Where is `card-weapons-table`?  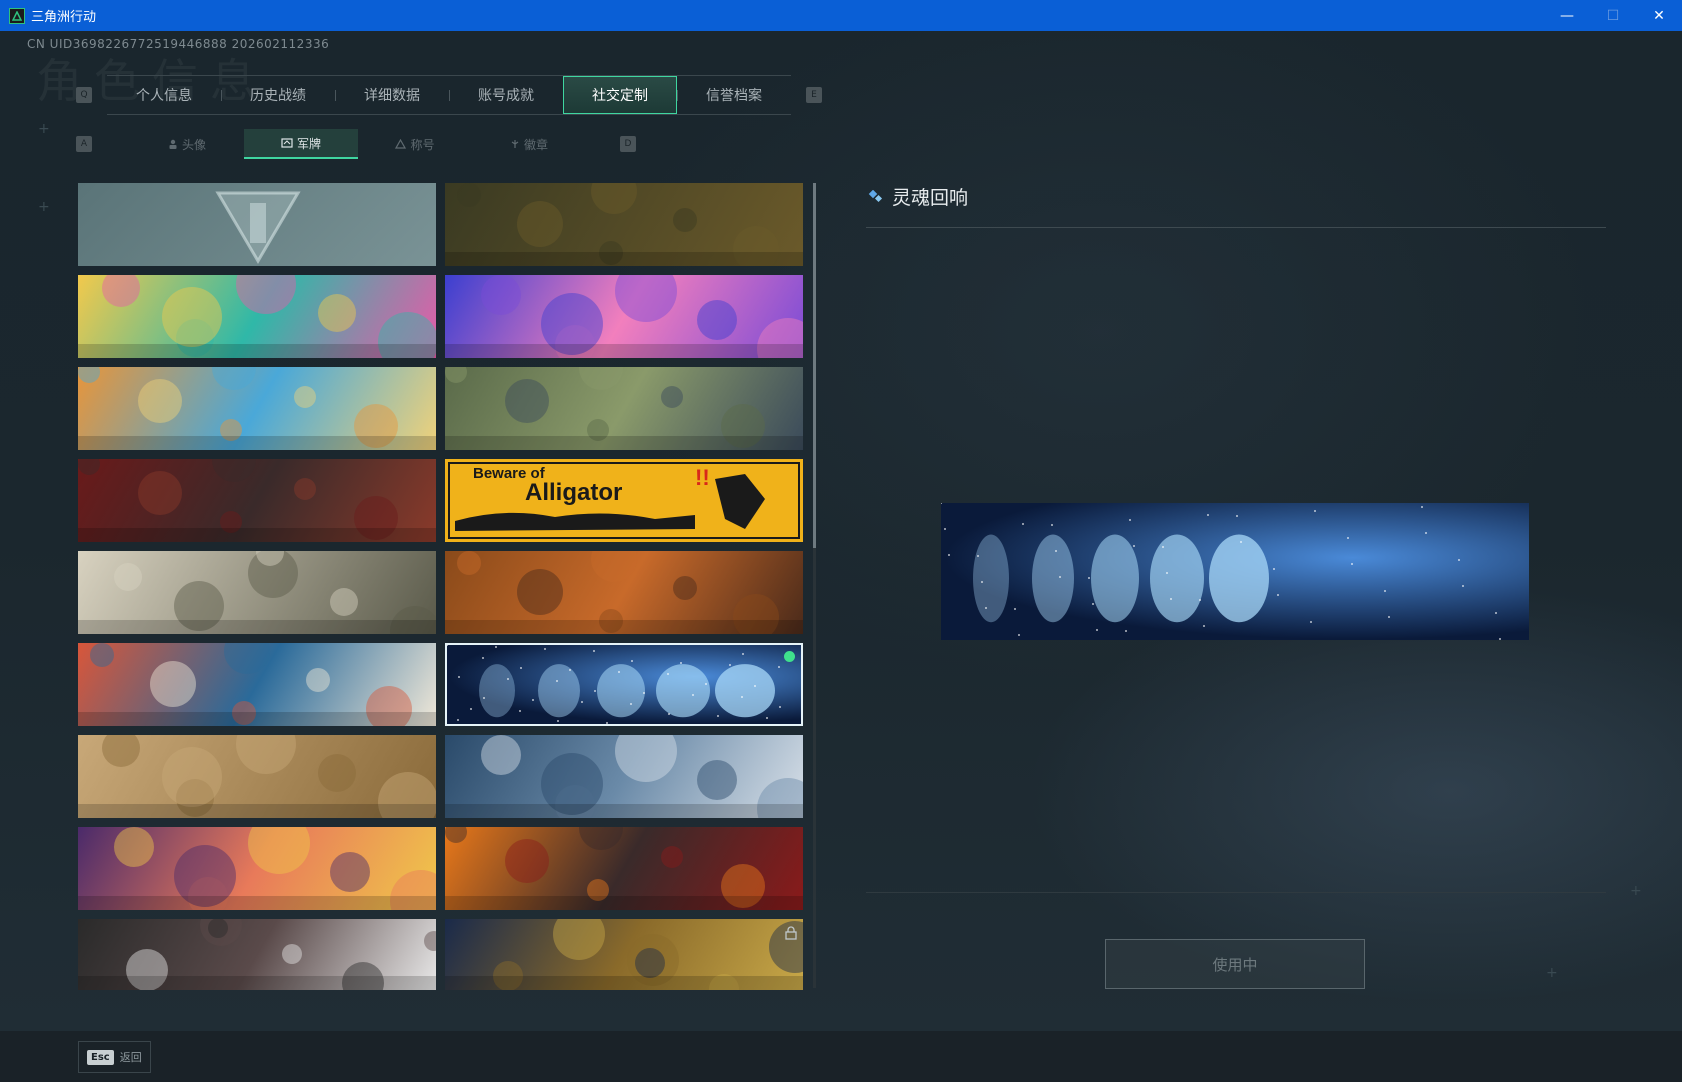 card-weapons-table is located at coordinates (624, 224).